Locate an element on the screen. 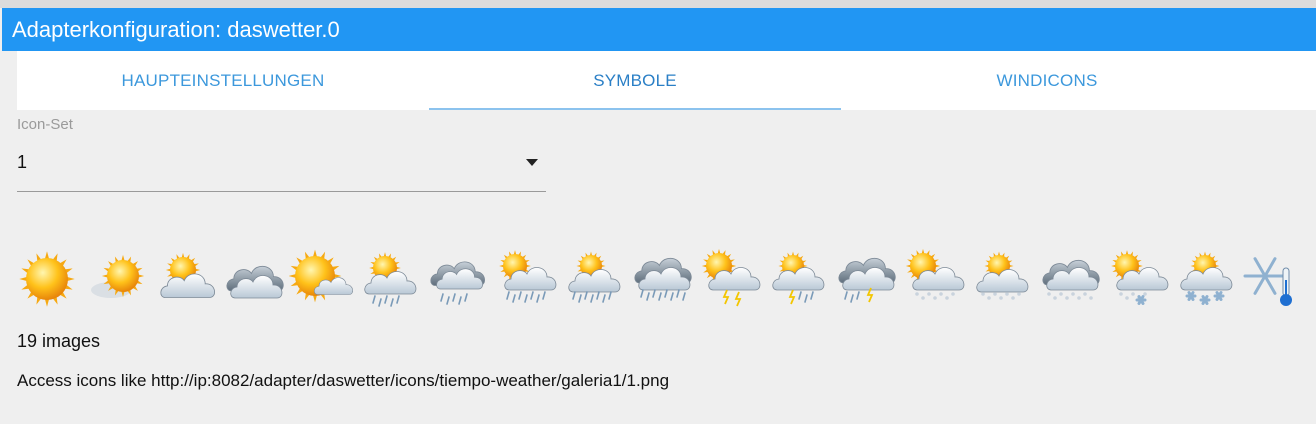 The height and width of the screenshot is (424, 1316). sun-icon is located at coordinates (50, 279).